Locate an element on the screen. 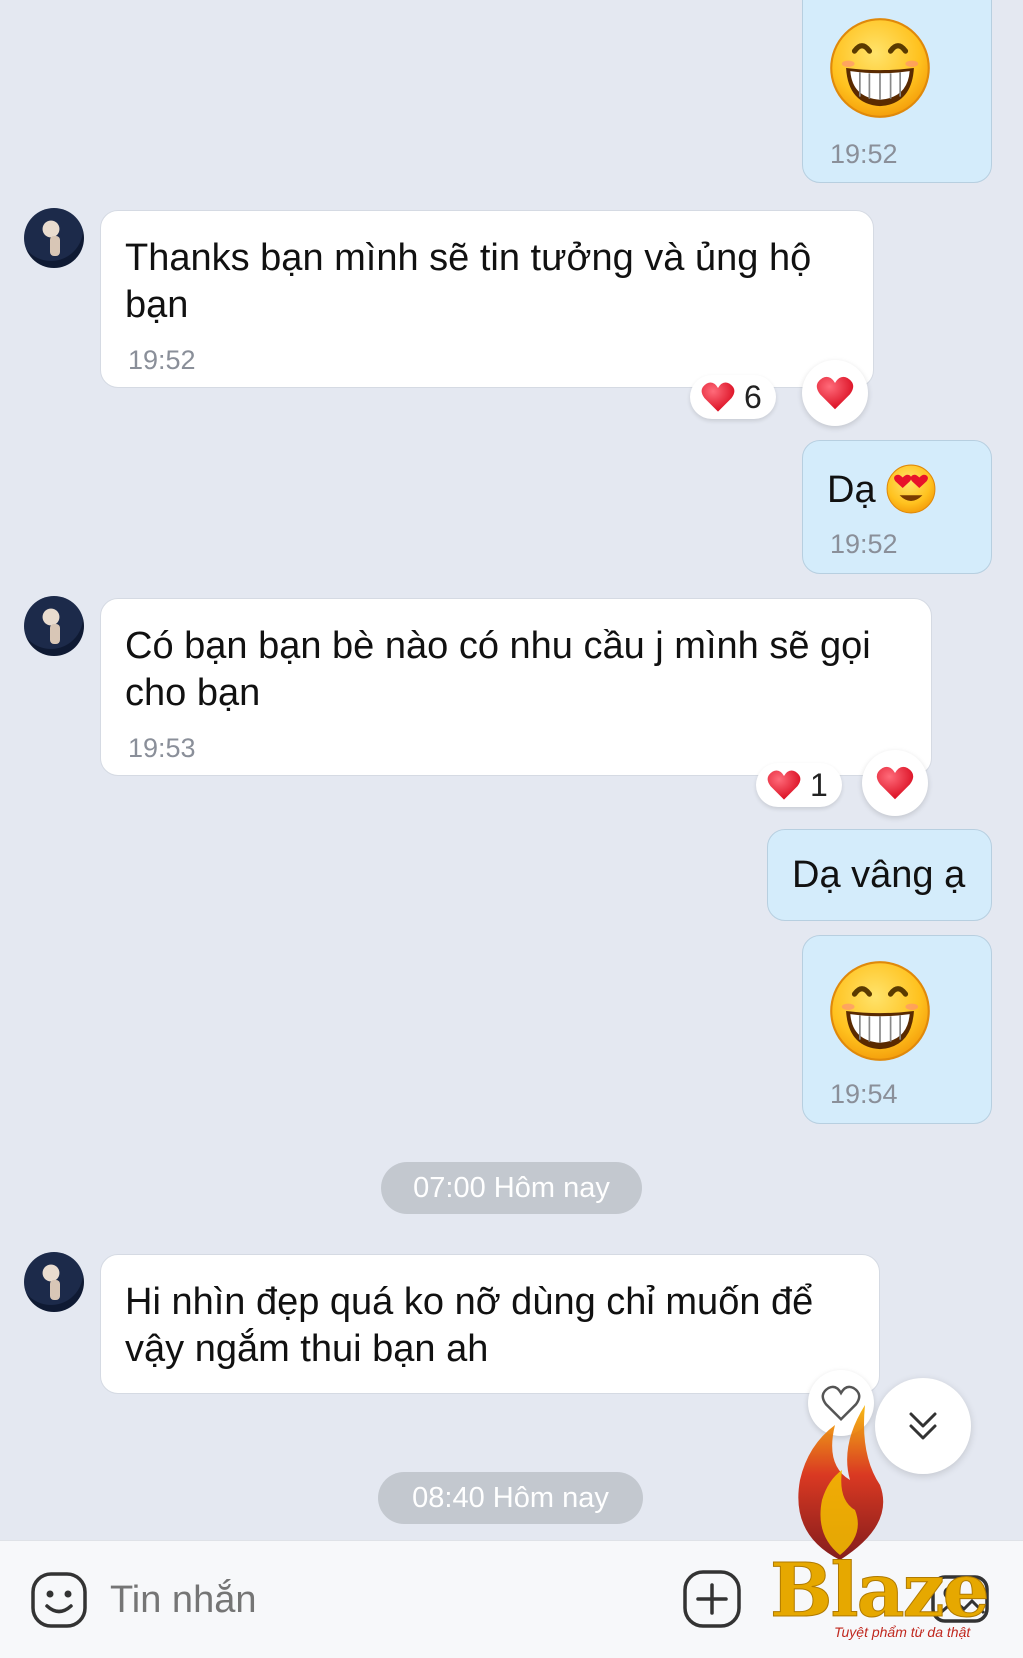 This screenshot has width=1023, height=1658. message-time: 19:53 is located at coordinates (162, 748).